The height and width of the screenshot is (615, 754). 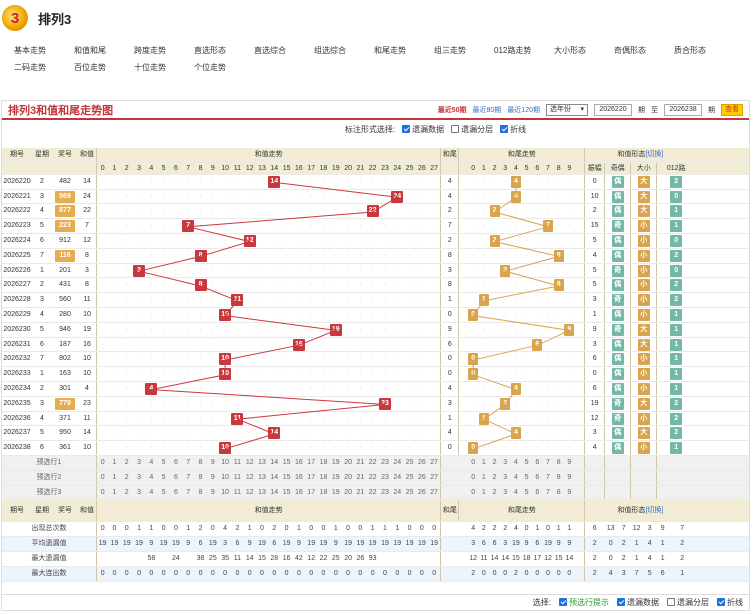 I want to click on range-120-link: 最近120期, so click(x=523, y=110).